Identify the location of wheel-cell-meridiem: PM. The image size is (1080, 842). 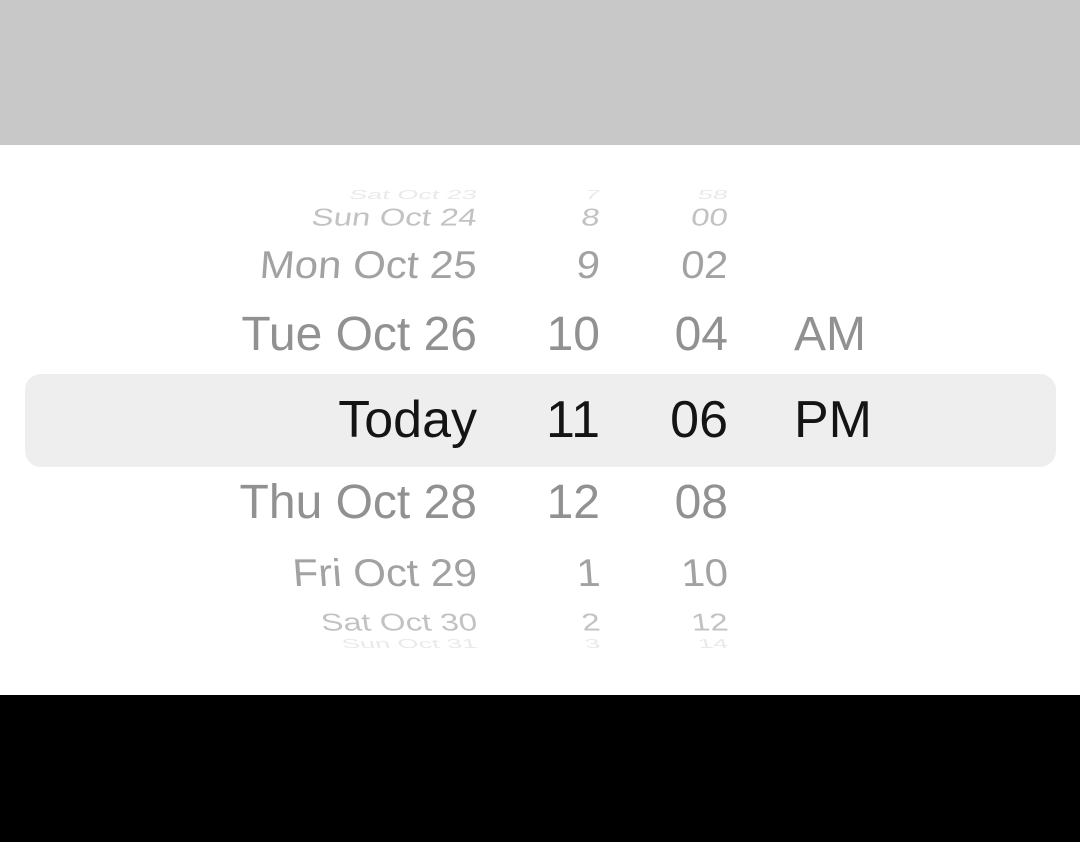
(833, 420).